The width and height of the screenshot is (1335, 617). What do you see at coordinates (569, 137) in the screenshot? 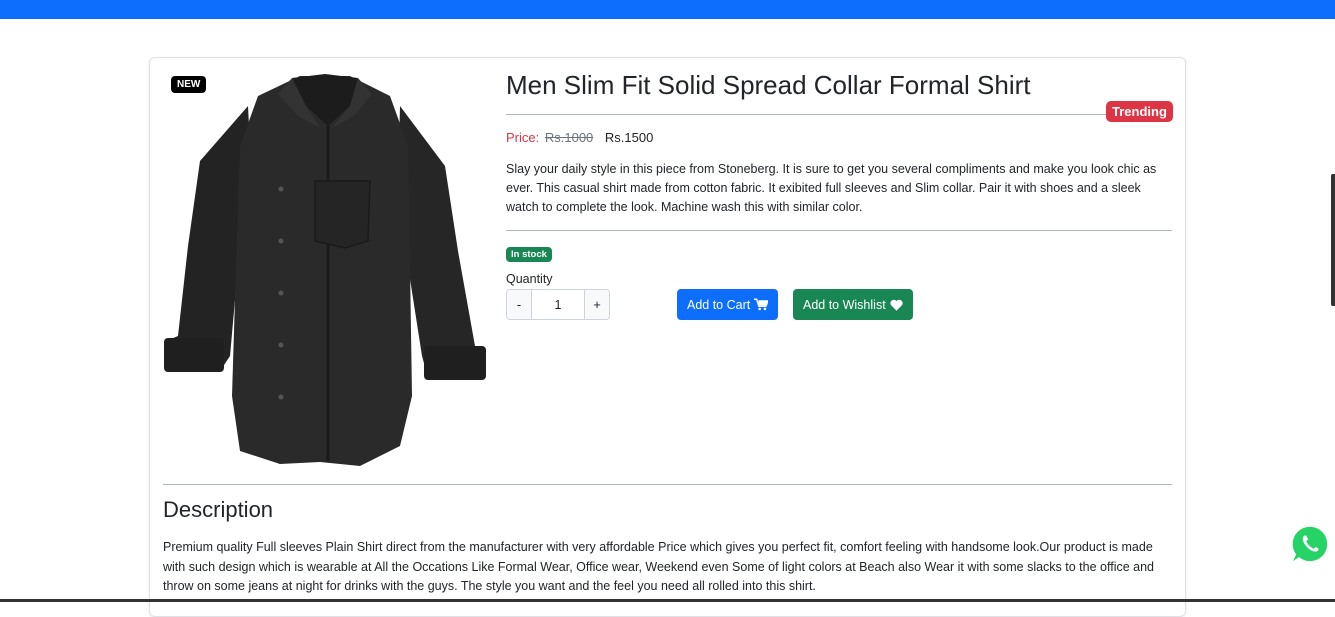
I see `price-original: Rs.1000` at bounding box center [569, 137].